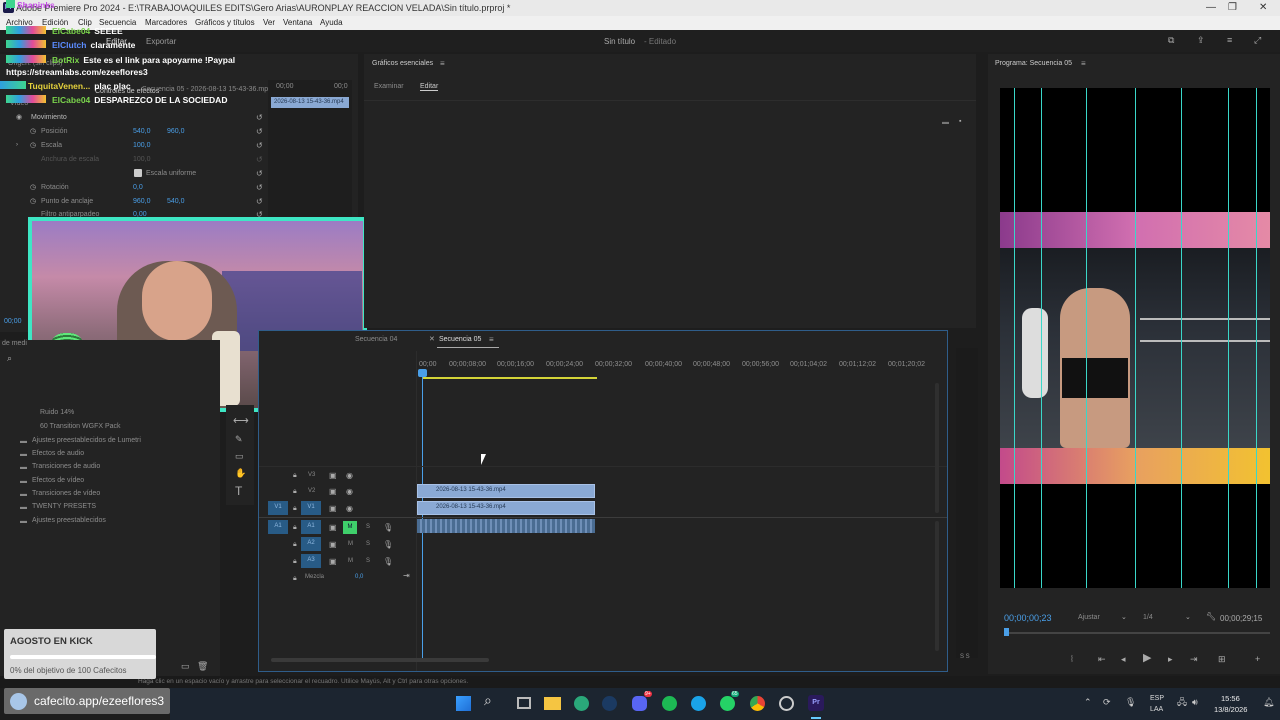 Image resolution: width=1280 pixels, height=720 pixels. What do you see at coordinates (1107, 702) in the screenshot?
I see `refresh-tray-icon: ⟳` at bounding box center [1107, 702].